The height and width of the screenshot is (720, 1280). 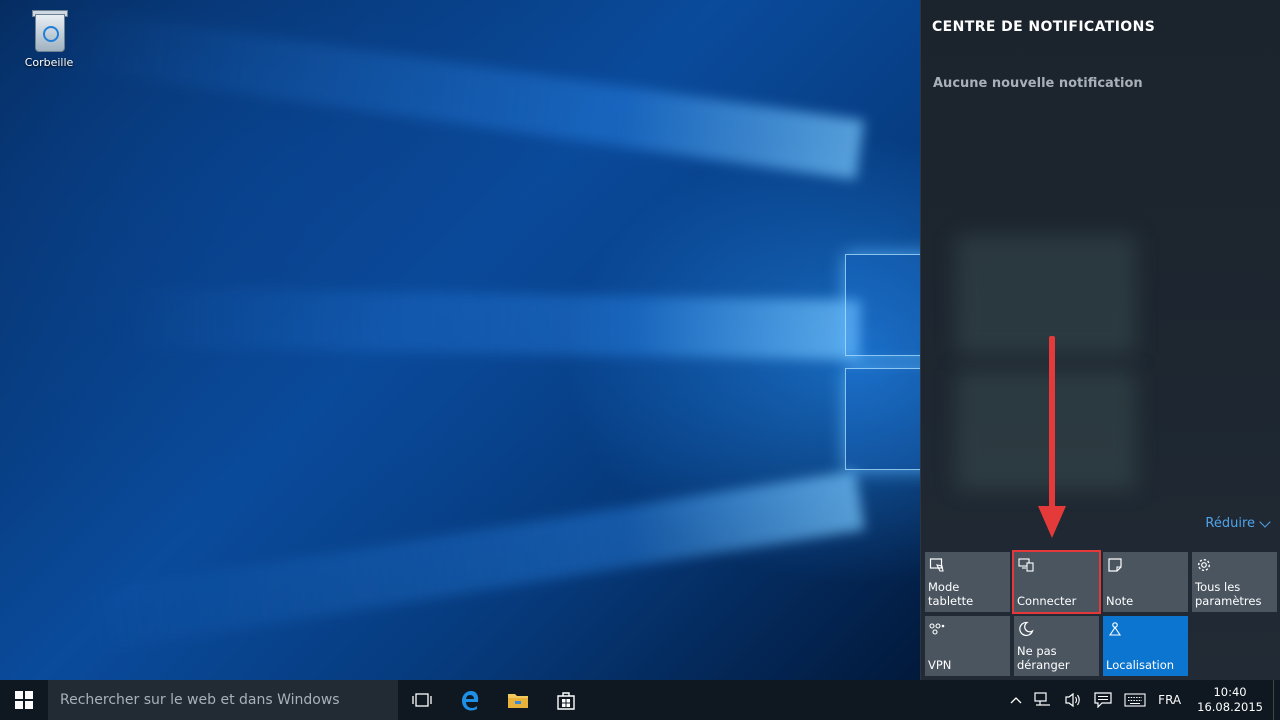 I want to click on tile-label: Note, so click(x=1120, y=601).